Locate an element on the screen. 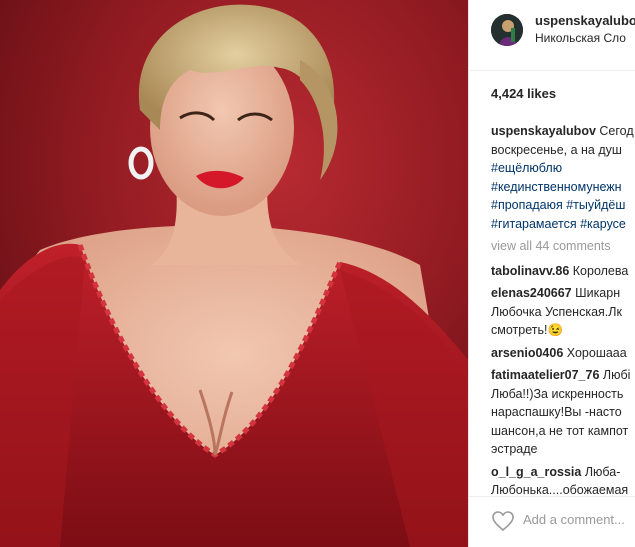  hashtag-link: #тыуйдёш is located at coordinates (595, 205).